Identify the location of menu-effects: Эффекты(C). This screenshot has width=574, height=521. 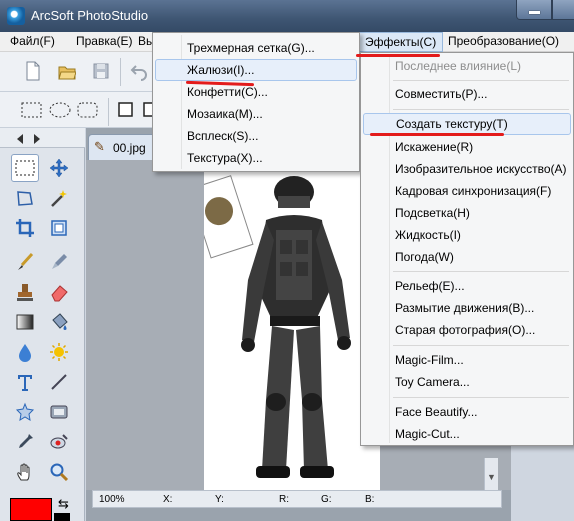
(401, 42).